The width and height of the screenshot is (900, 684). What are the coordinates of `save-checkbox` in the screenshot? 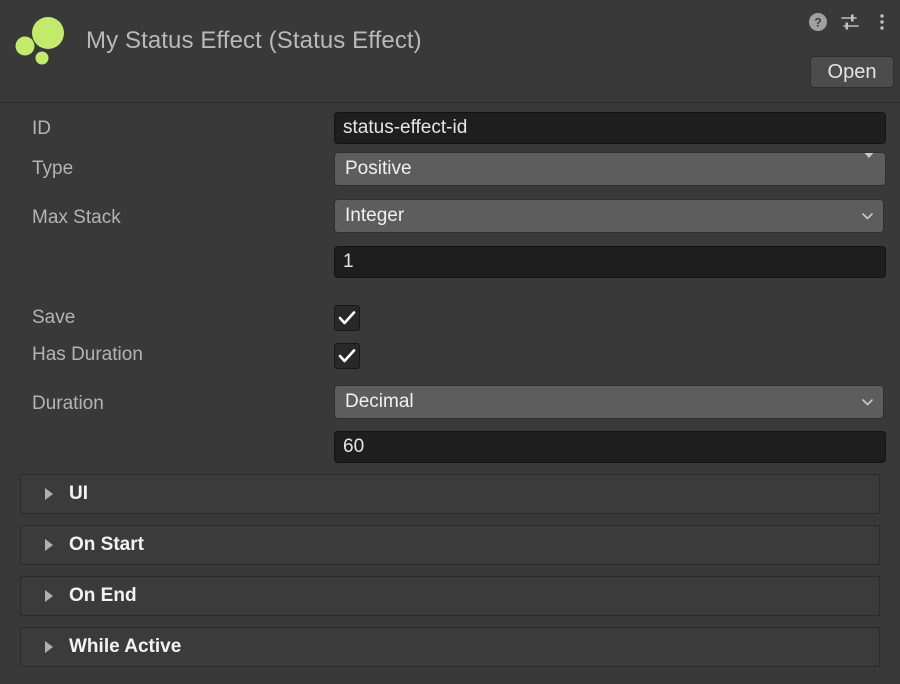 It's located at (347, 318).